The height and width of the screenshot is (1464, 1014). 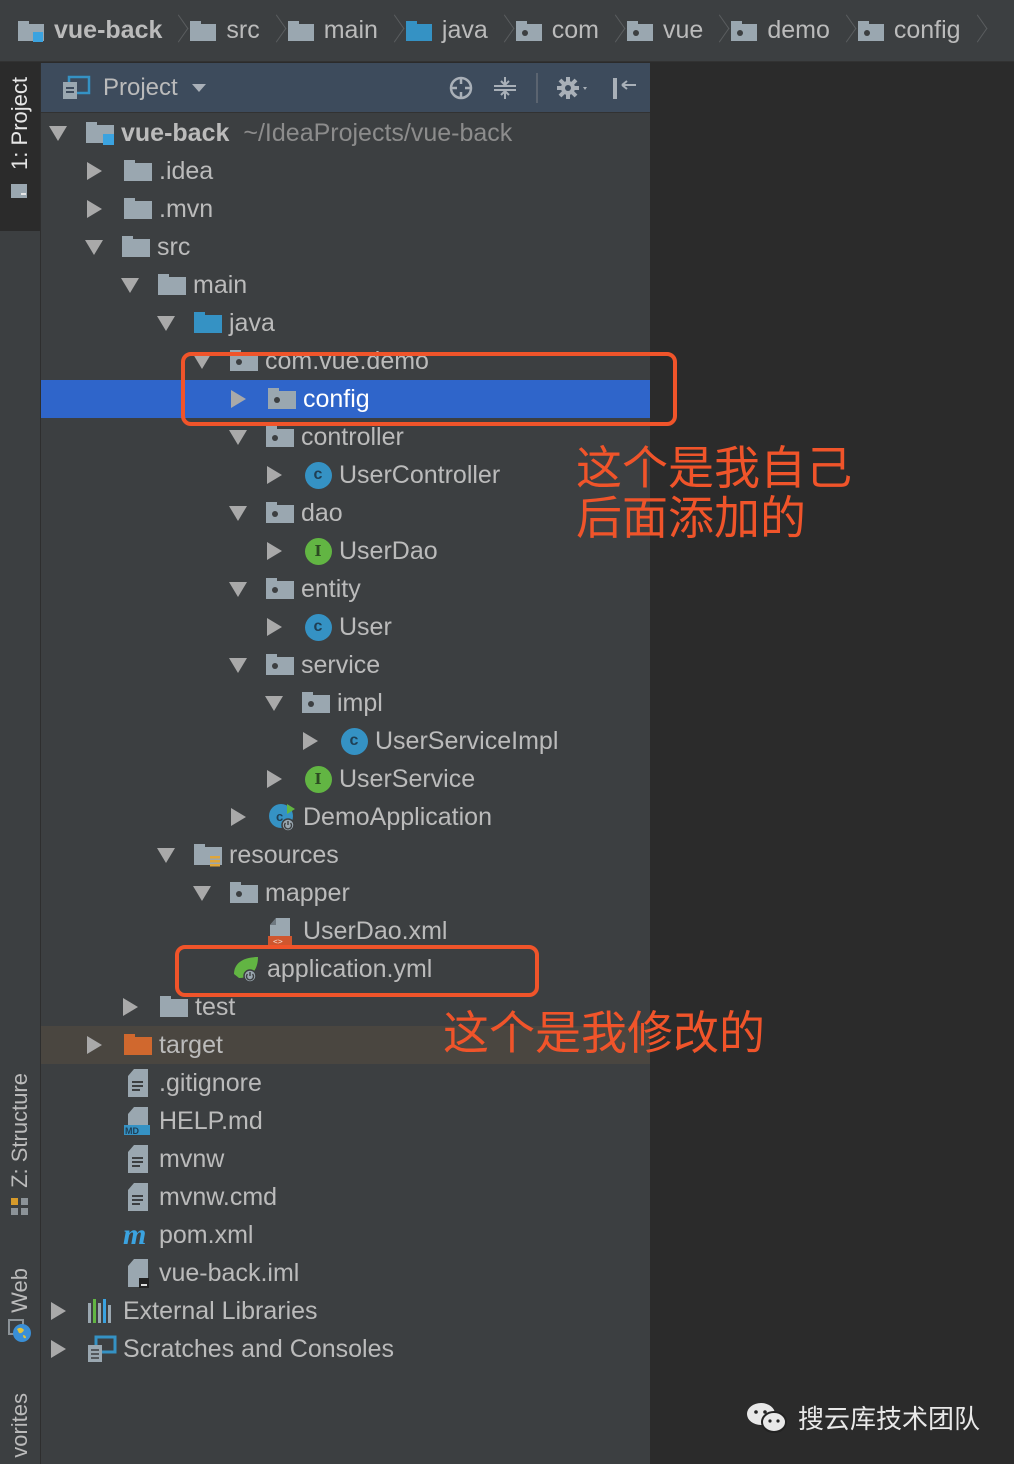 I want to click on tree-node-label: entity, so click(x=331, y=588).